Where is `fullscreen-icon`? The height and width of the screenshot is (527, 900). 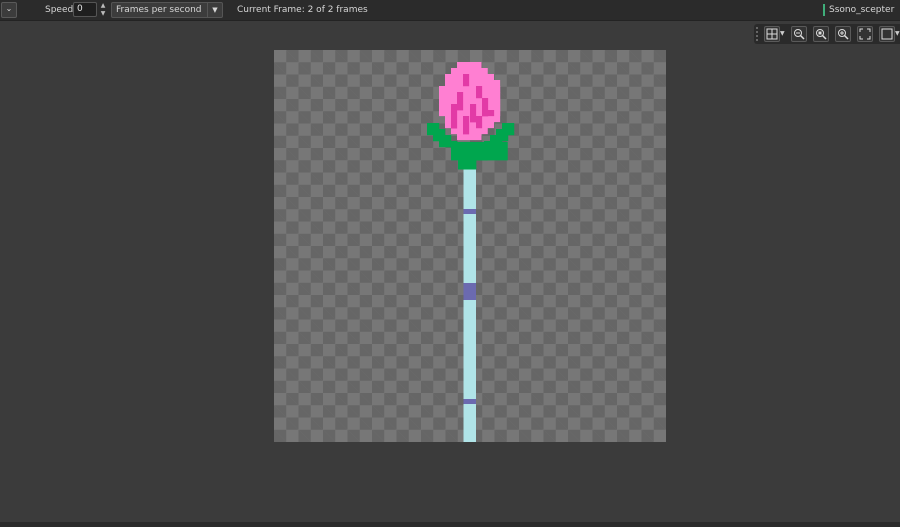
fullscreen-icon is located at coordinates (865, 34).